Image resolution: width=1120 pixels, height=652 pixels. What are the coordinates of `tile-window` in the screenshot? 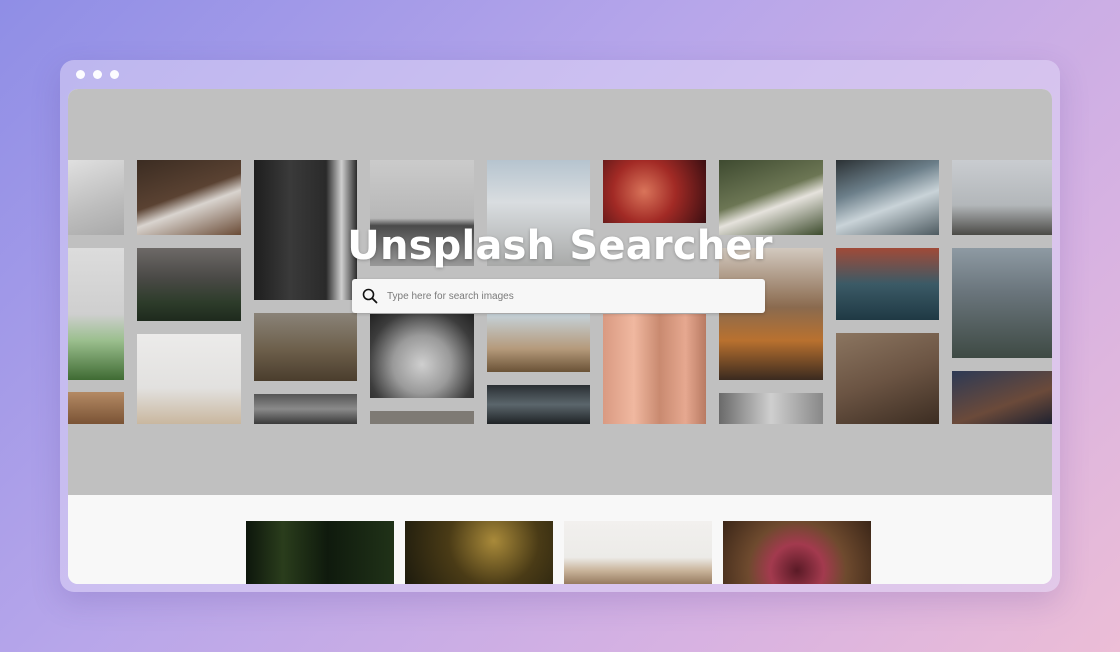 It's located at (538, 404).